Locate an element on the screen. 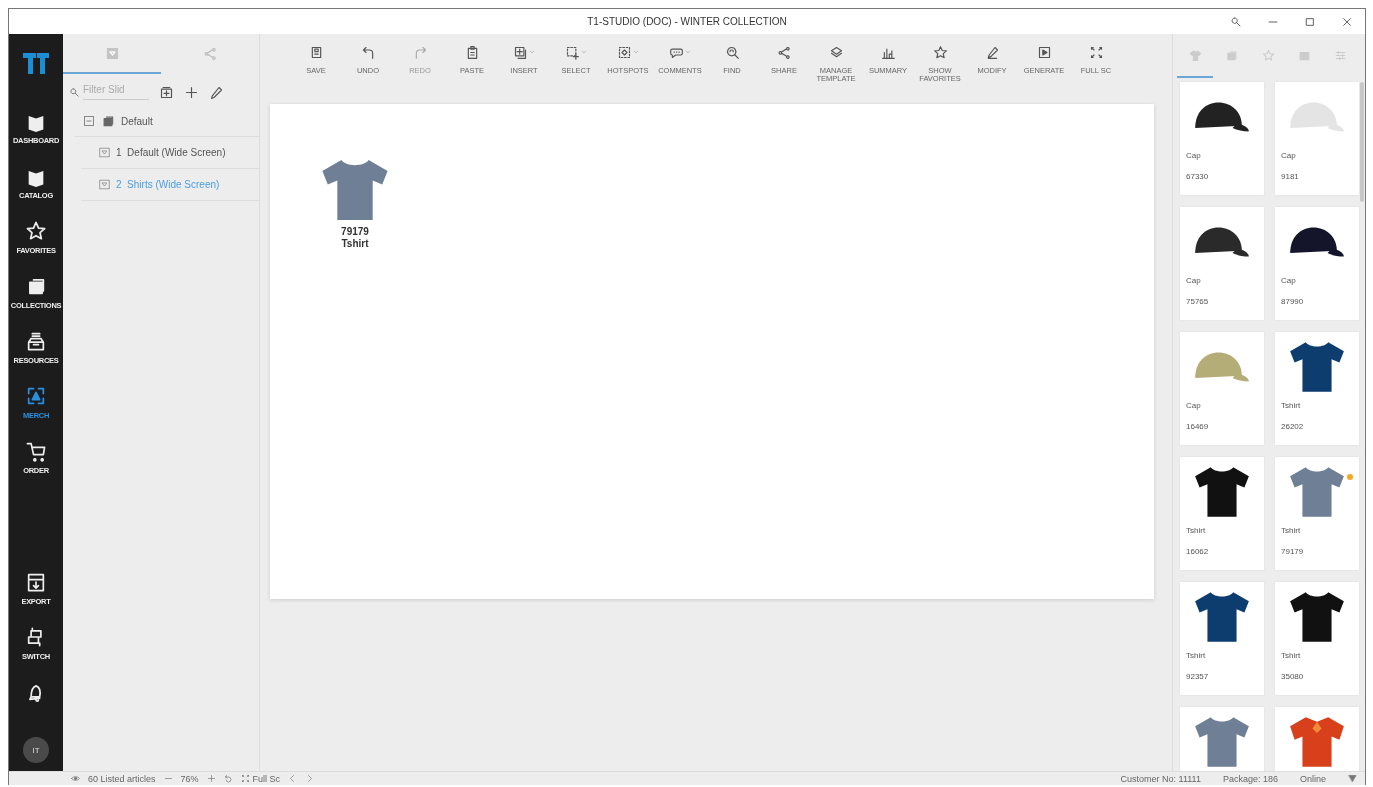 The image size is (1373, 787). zoom-level: 76% is located at coordinates (189, 778).